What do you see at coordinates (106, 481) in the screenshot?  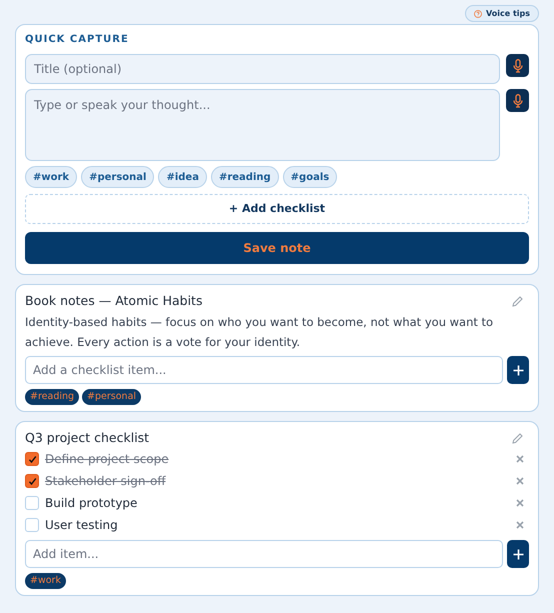 I see `checklist-item: Stakeholder sign-off` at bounding box center [106, 481].